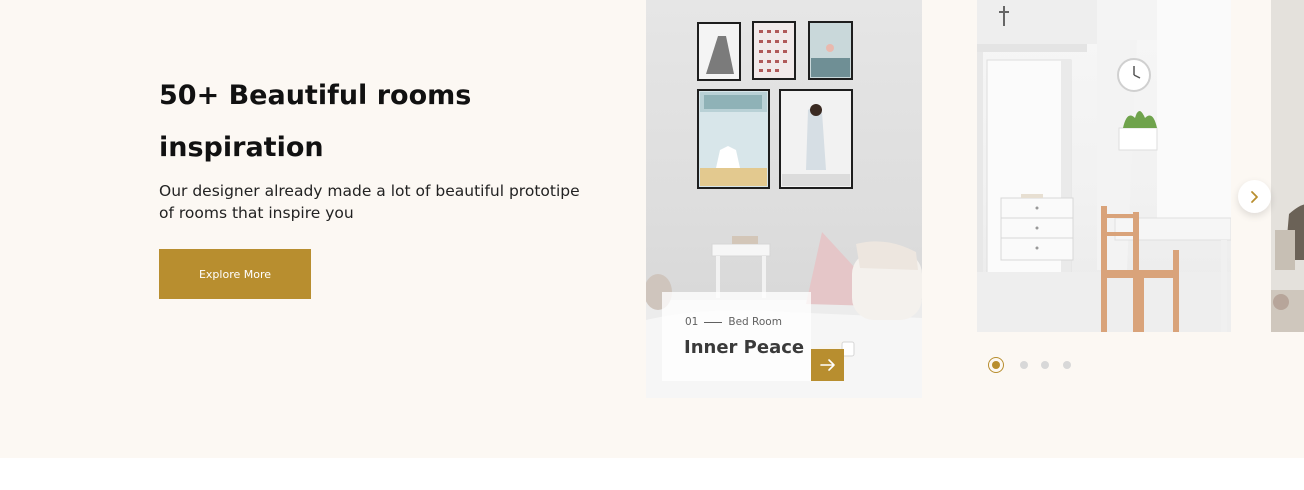 The width and height of the screenshot is (1304, 490). I want to click on meta-divider, so click(713, 322).